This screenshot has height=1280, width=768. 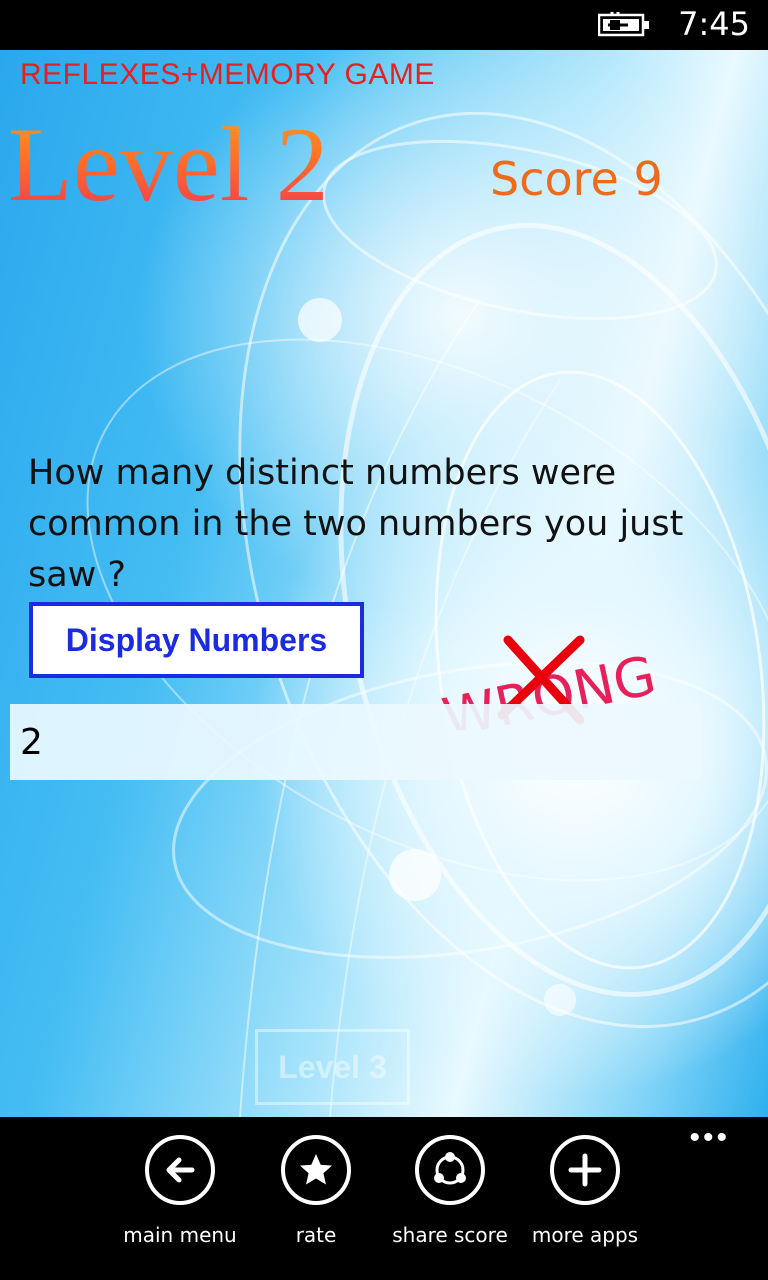 I want to click on main-menu-button: main menu, so click(x=180, y=1191).